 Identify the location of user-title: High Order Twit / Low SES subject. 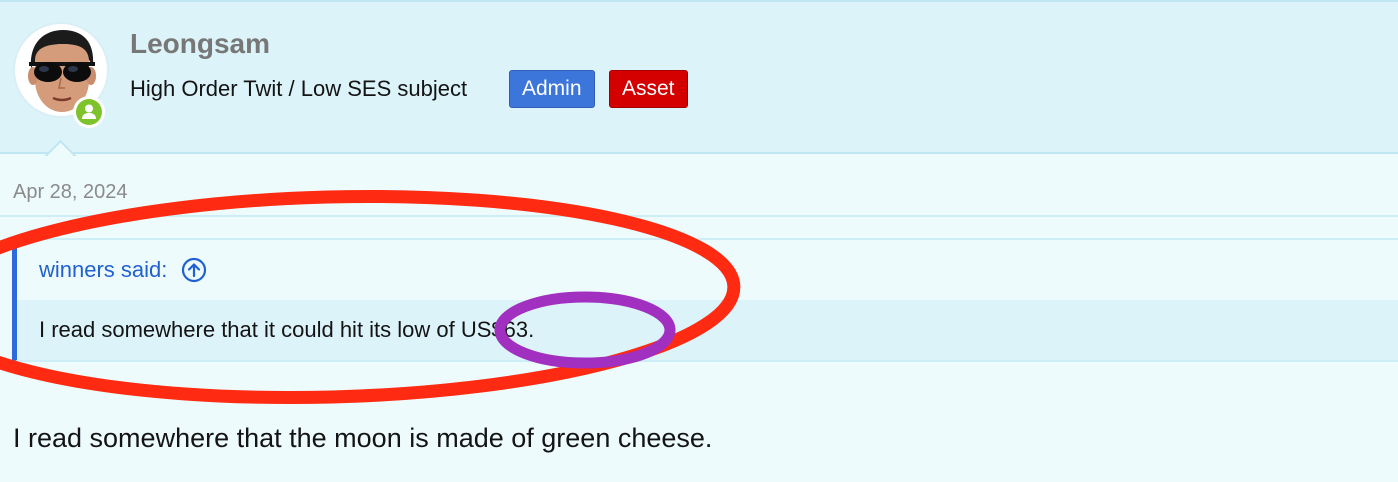
(299, 88).